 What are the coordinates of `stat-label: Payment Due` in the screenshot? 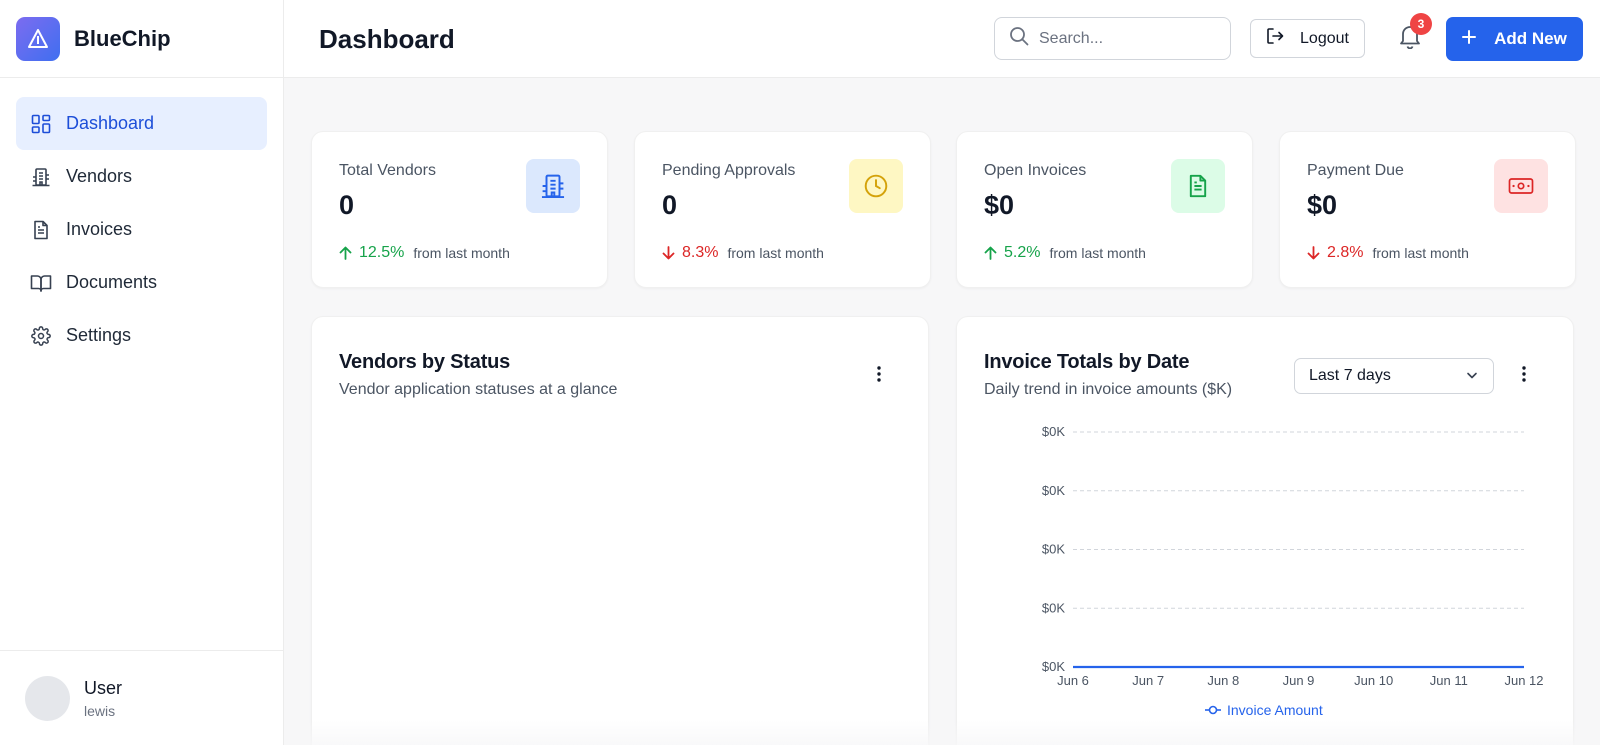 It's located at (1355, 170).